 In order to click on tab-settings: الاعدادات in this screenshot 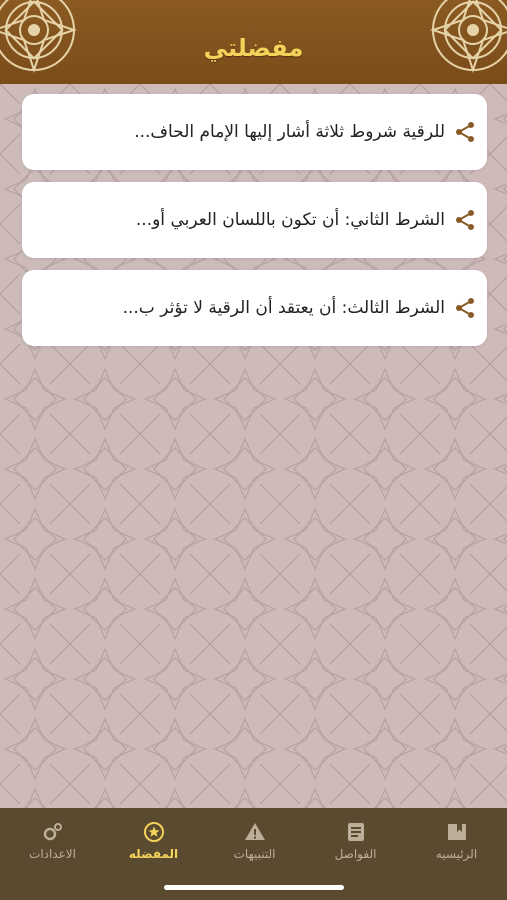, I will do `click(52, 840)`.